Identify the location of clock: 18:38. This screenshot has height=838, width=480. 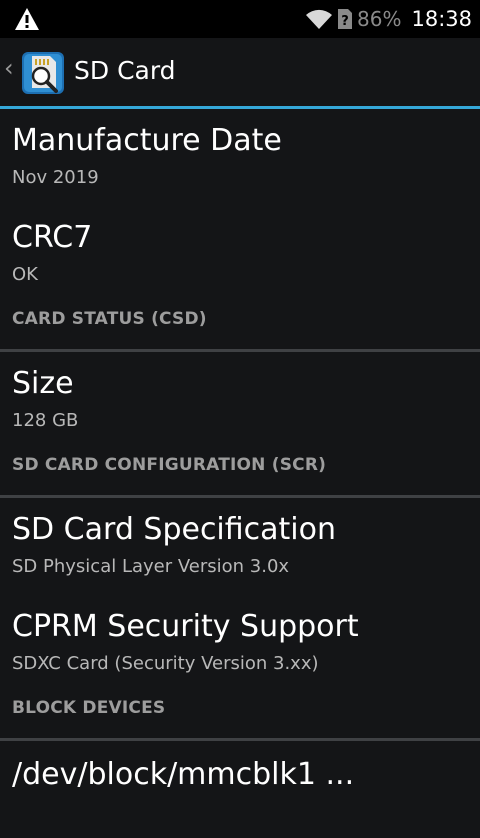
(441, 19).